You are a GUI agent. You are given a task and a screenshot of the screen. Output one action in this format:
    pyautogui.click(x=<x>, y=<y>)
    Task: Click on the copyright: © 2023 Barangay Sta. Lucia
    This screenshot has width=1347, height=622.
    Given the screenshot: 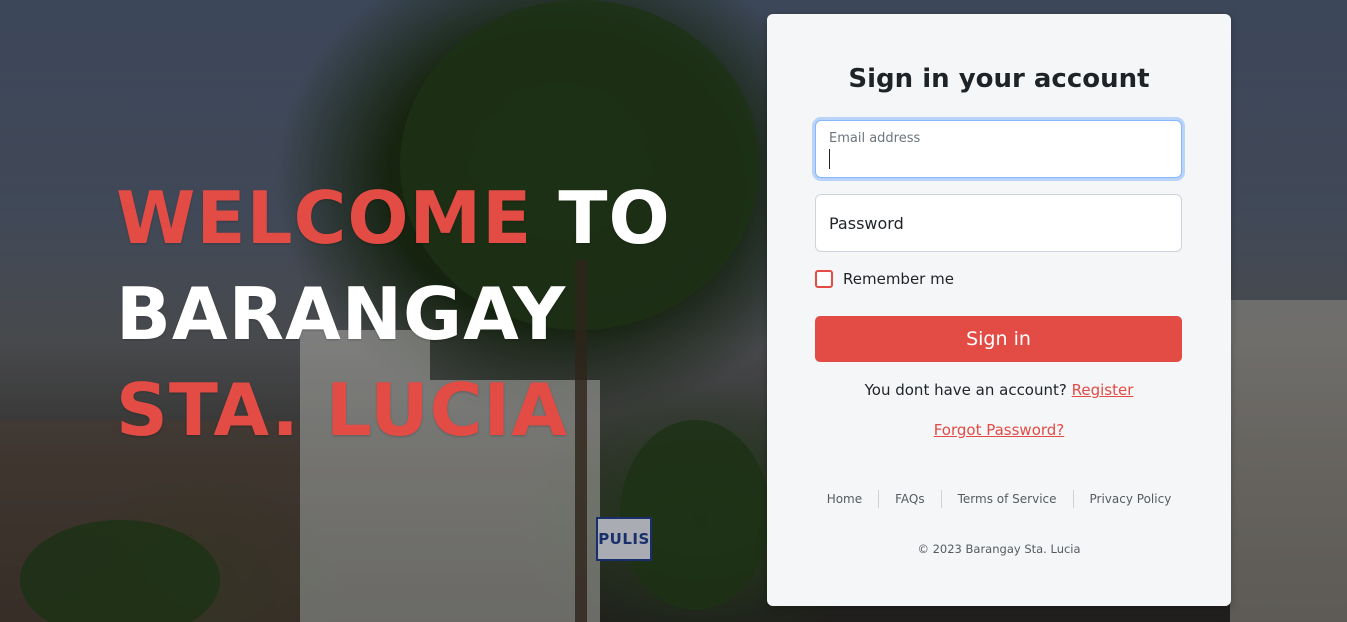 What is the action you would take?
    pyautogui.click(x=999, y=549)
    